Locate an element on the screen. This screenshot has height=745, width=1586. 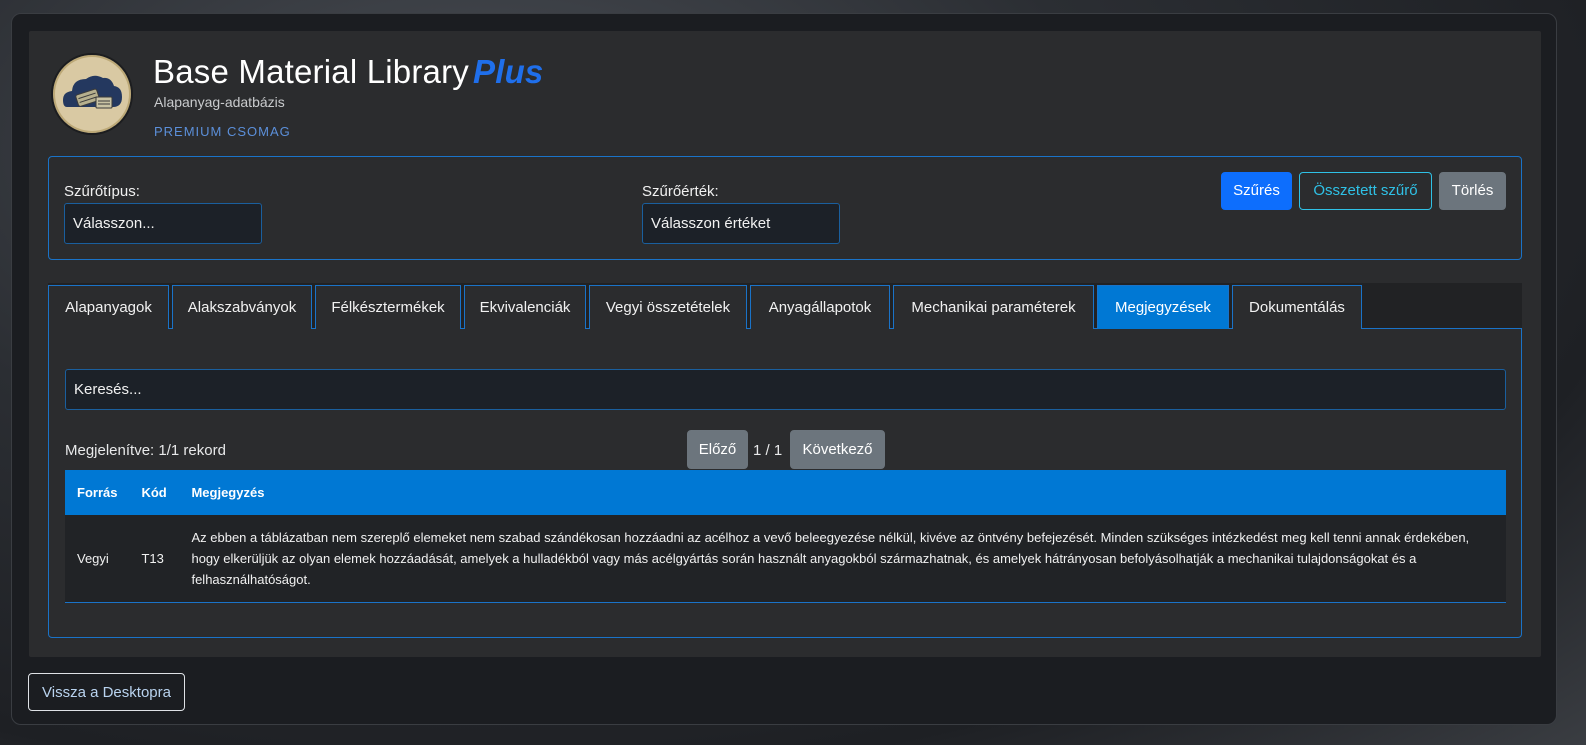
cloud-database-logo-icon is located at coordinates (92, 94).